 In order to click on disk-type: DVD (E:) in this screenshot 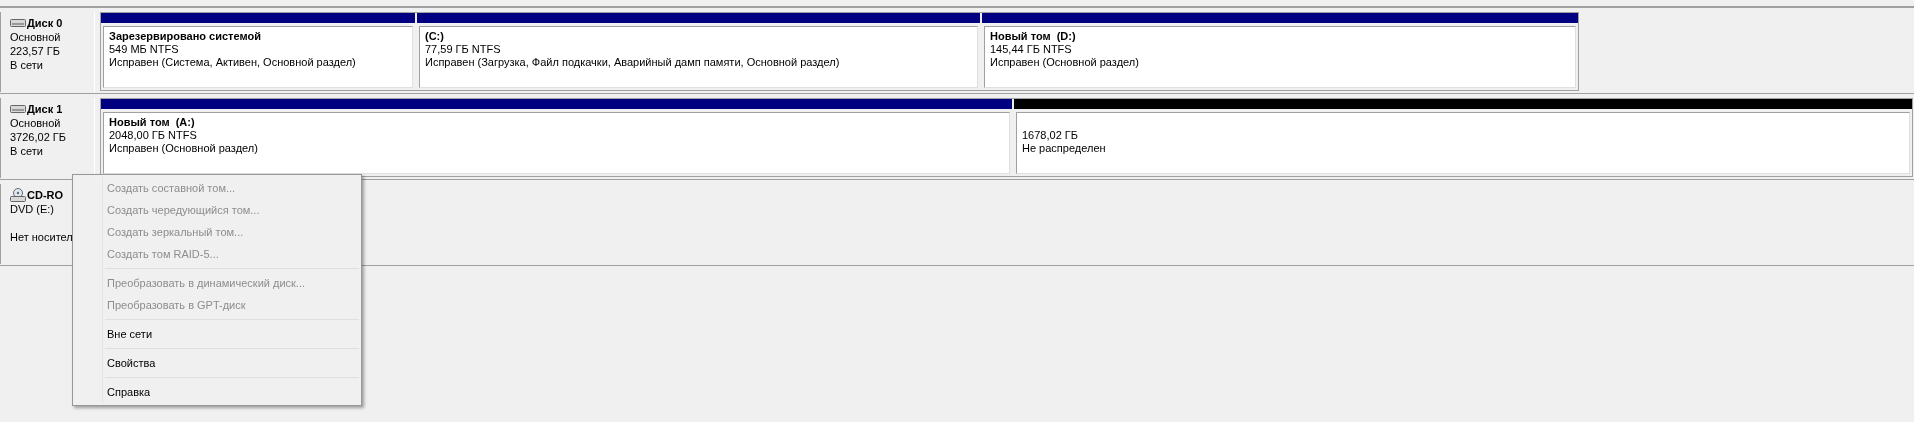, I will do `click(32, 209)`.